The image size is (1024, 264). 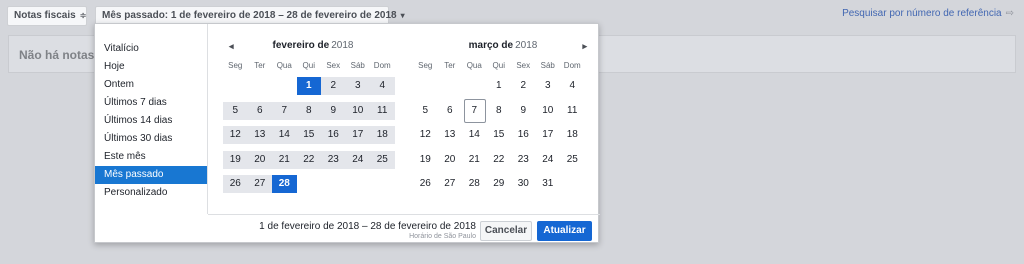 What do you see at coordinates (57, 55) in the screenshot?
I see `empty-state-message: Não há notas` at bounding box center [57, 55].